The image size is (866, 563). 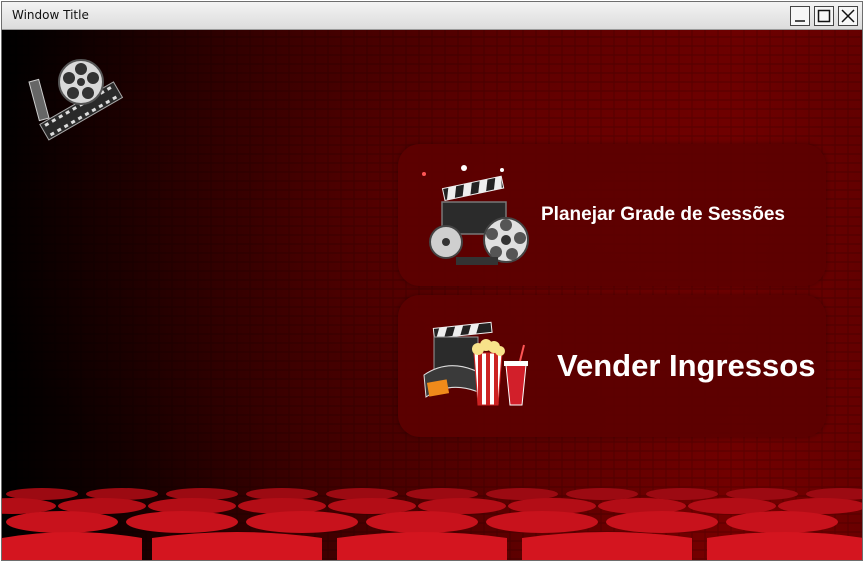 I want to click on film-camera-icon, so click(x=475, y=215).